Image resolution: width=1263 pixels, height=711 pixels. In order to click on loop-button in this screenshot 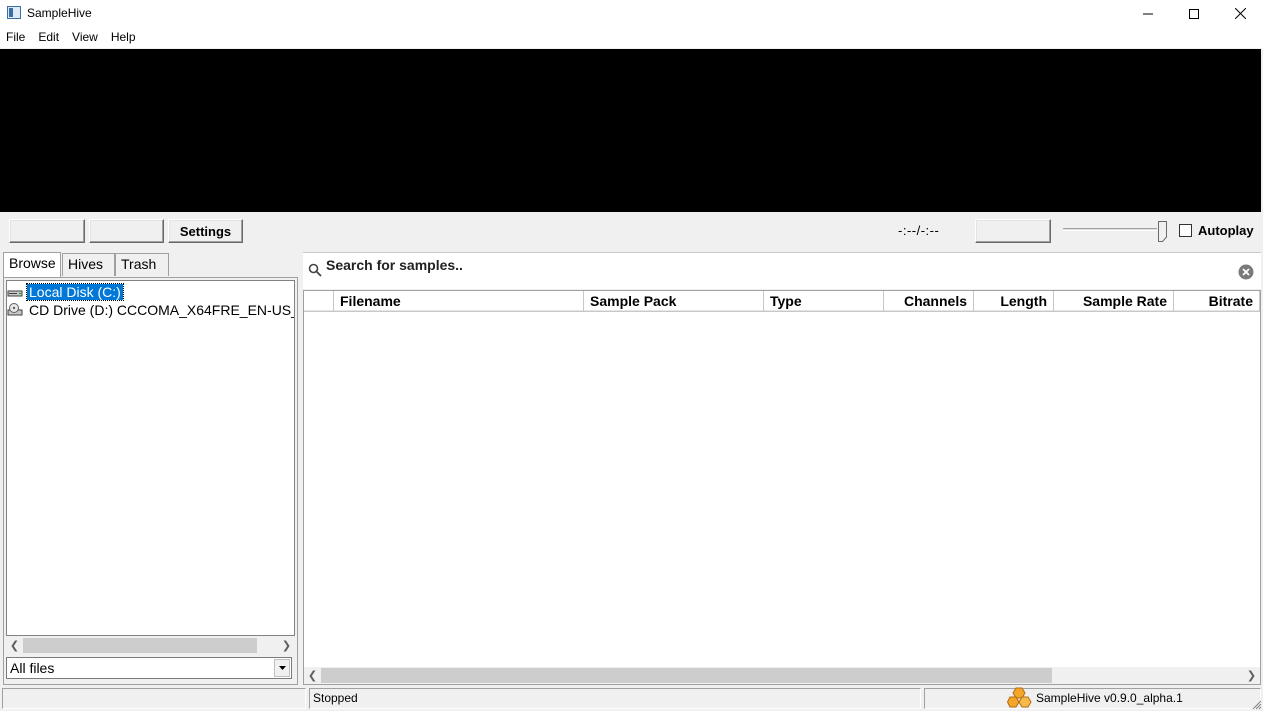, I will do `click(126, 231)`.